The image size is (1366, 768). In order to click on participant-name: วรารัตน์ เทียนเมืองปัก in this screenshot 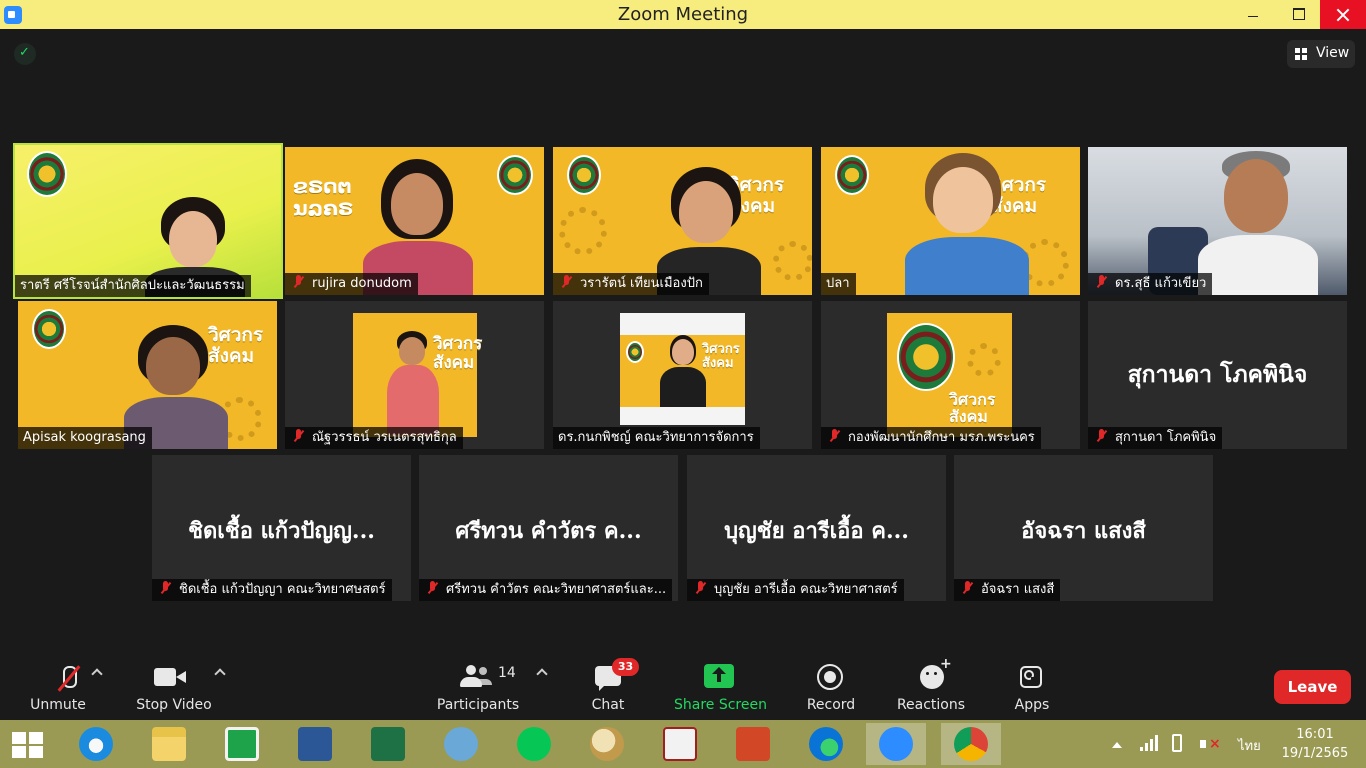, I will do `click(631, 284)`.